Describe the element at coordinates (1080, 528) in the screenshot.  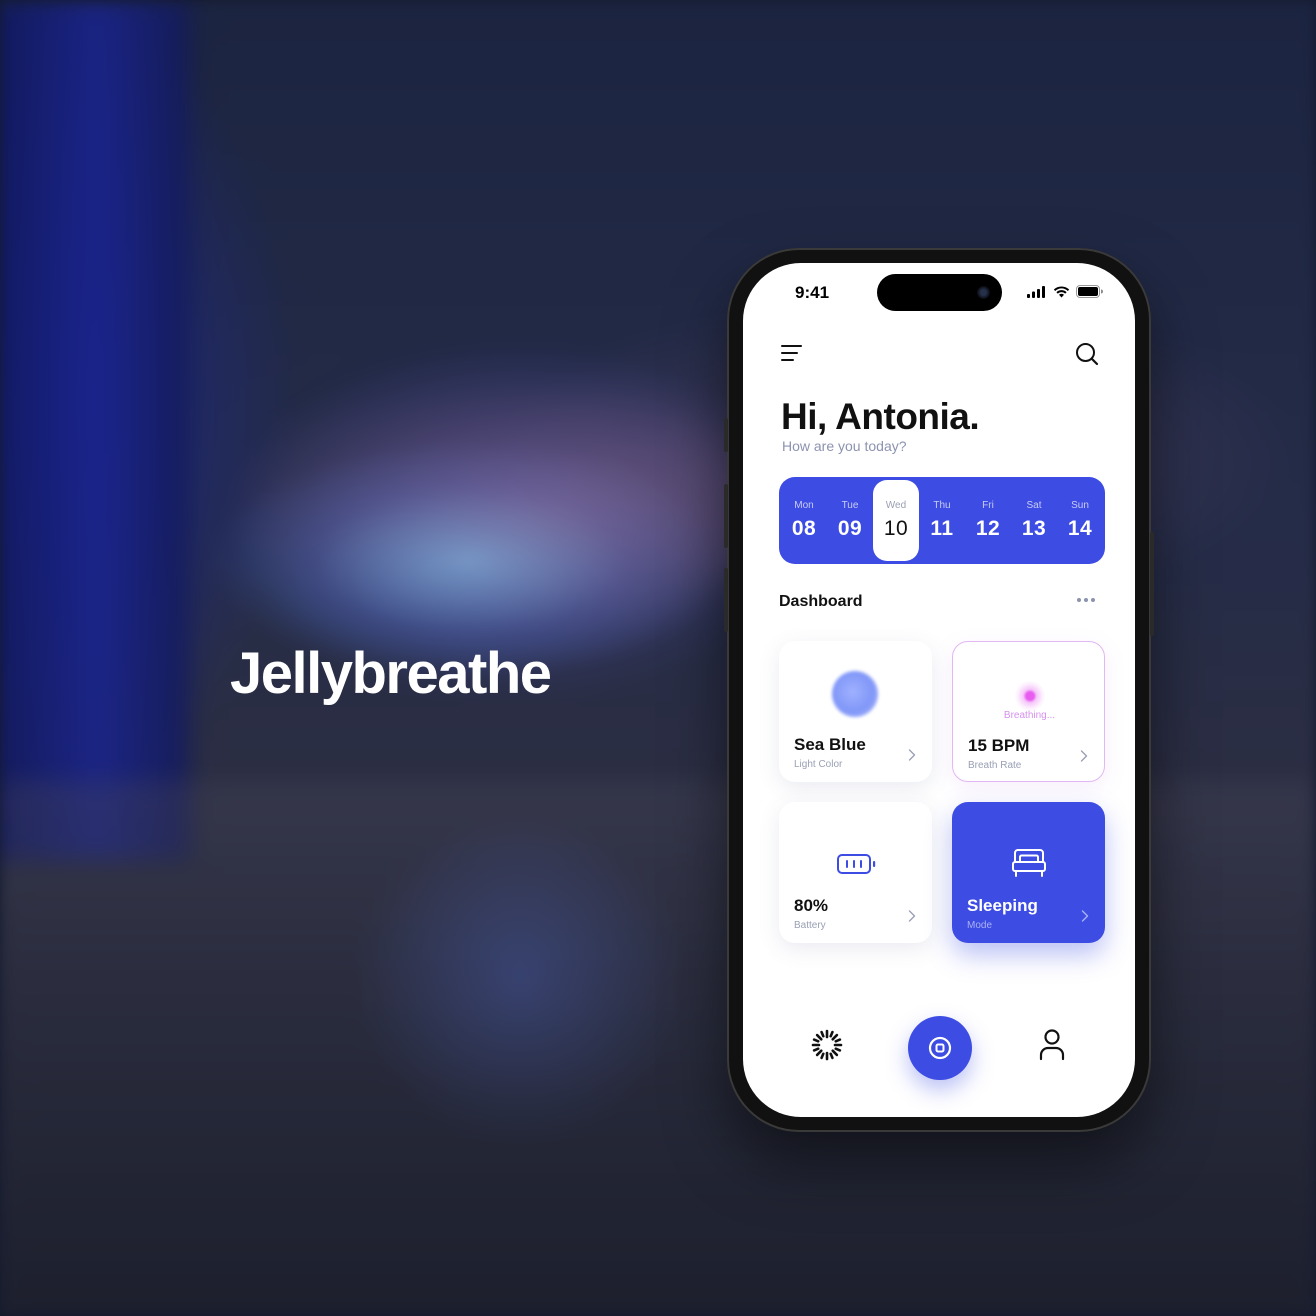
I see `day-number: 14` at that location.